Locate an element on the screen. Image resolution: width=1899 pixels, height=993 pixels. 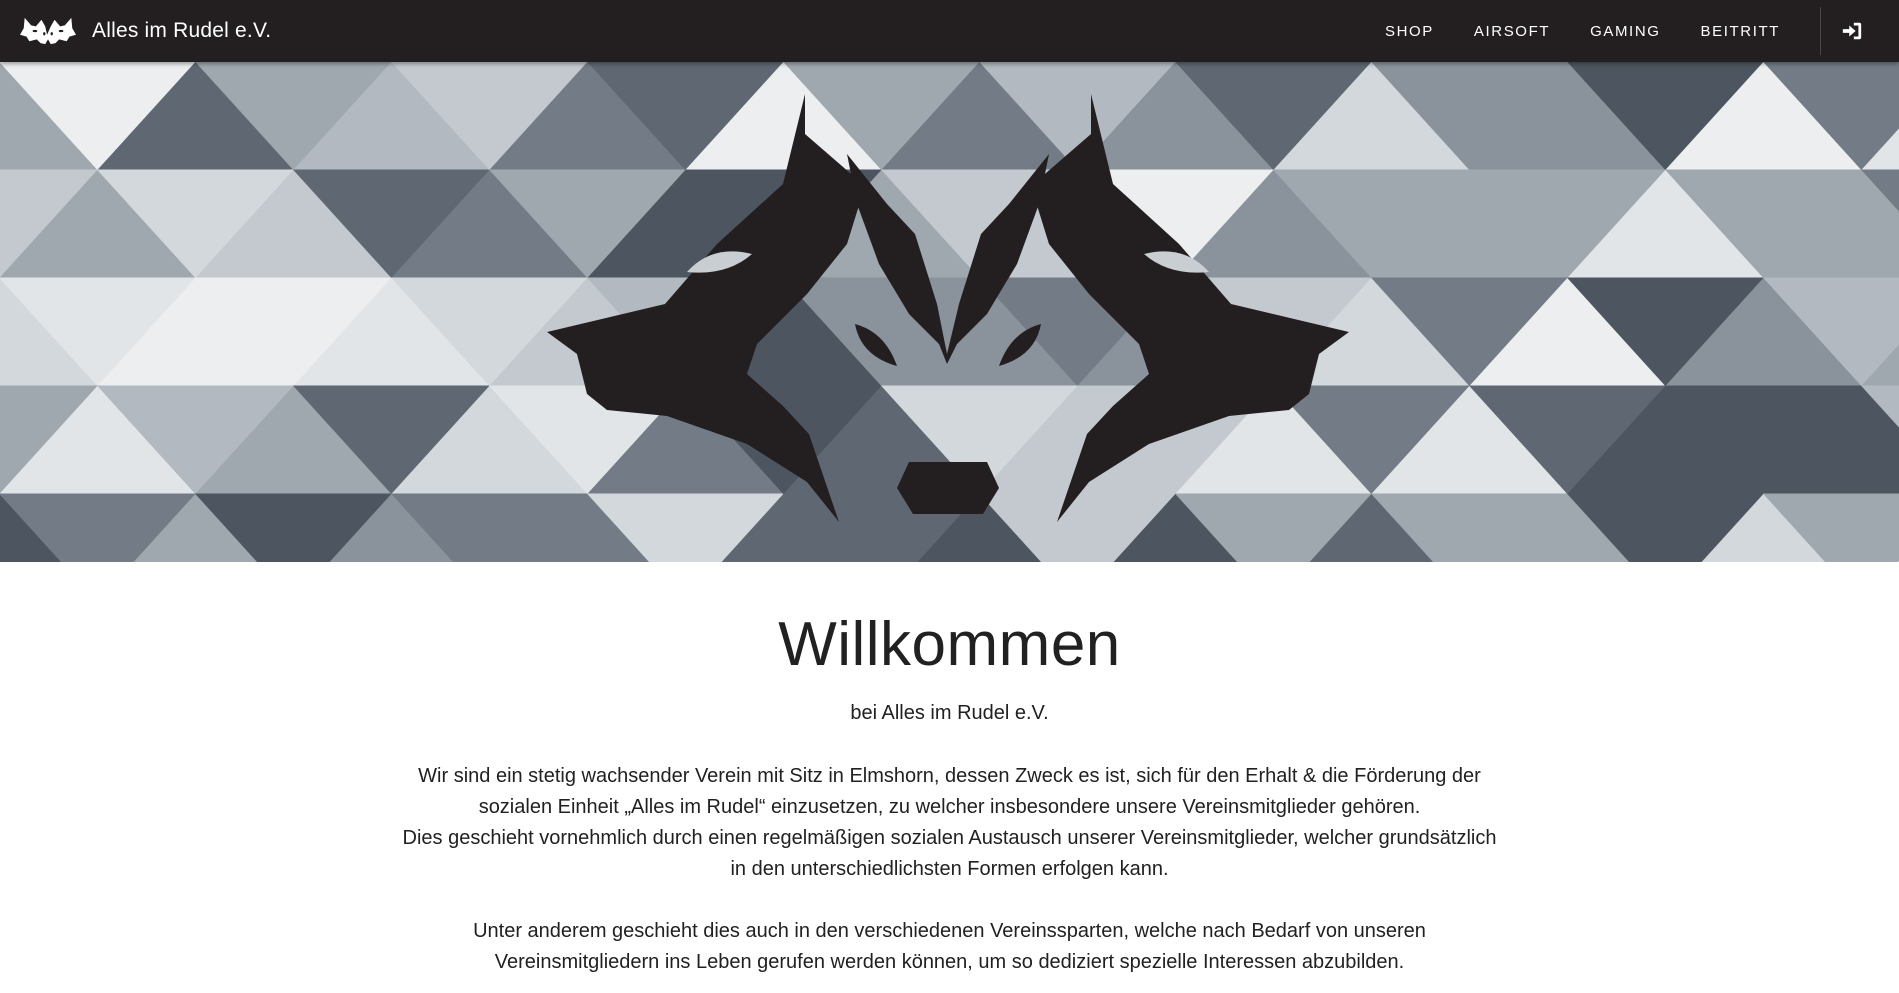
nav-menu: SHOP AIRSOFT GAMING BEITRITT is located at coordinates (1642, 31).